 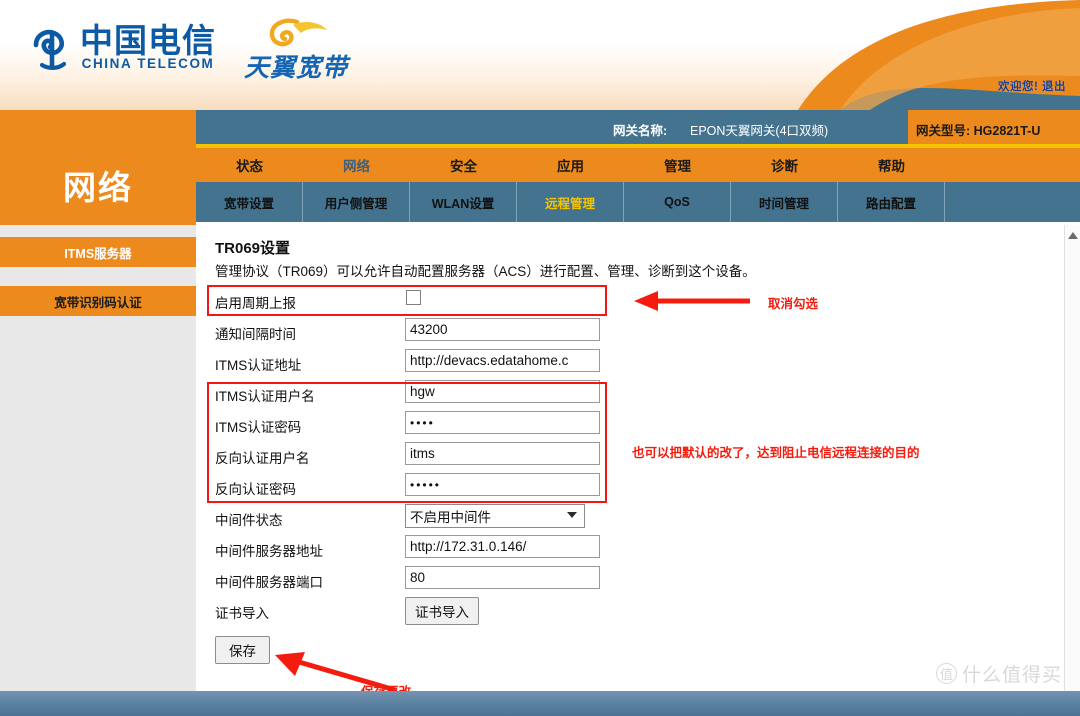 I want to click on form-row-6: 反向认证密码, so click(x=638, y=486).